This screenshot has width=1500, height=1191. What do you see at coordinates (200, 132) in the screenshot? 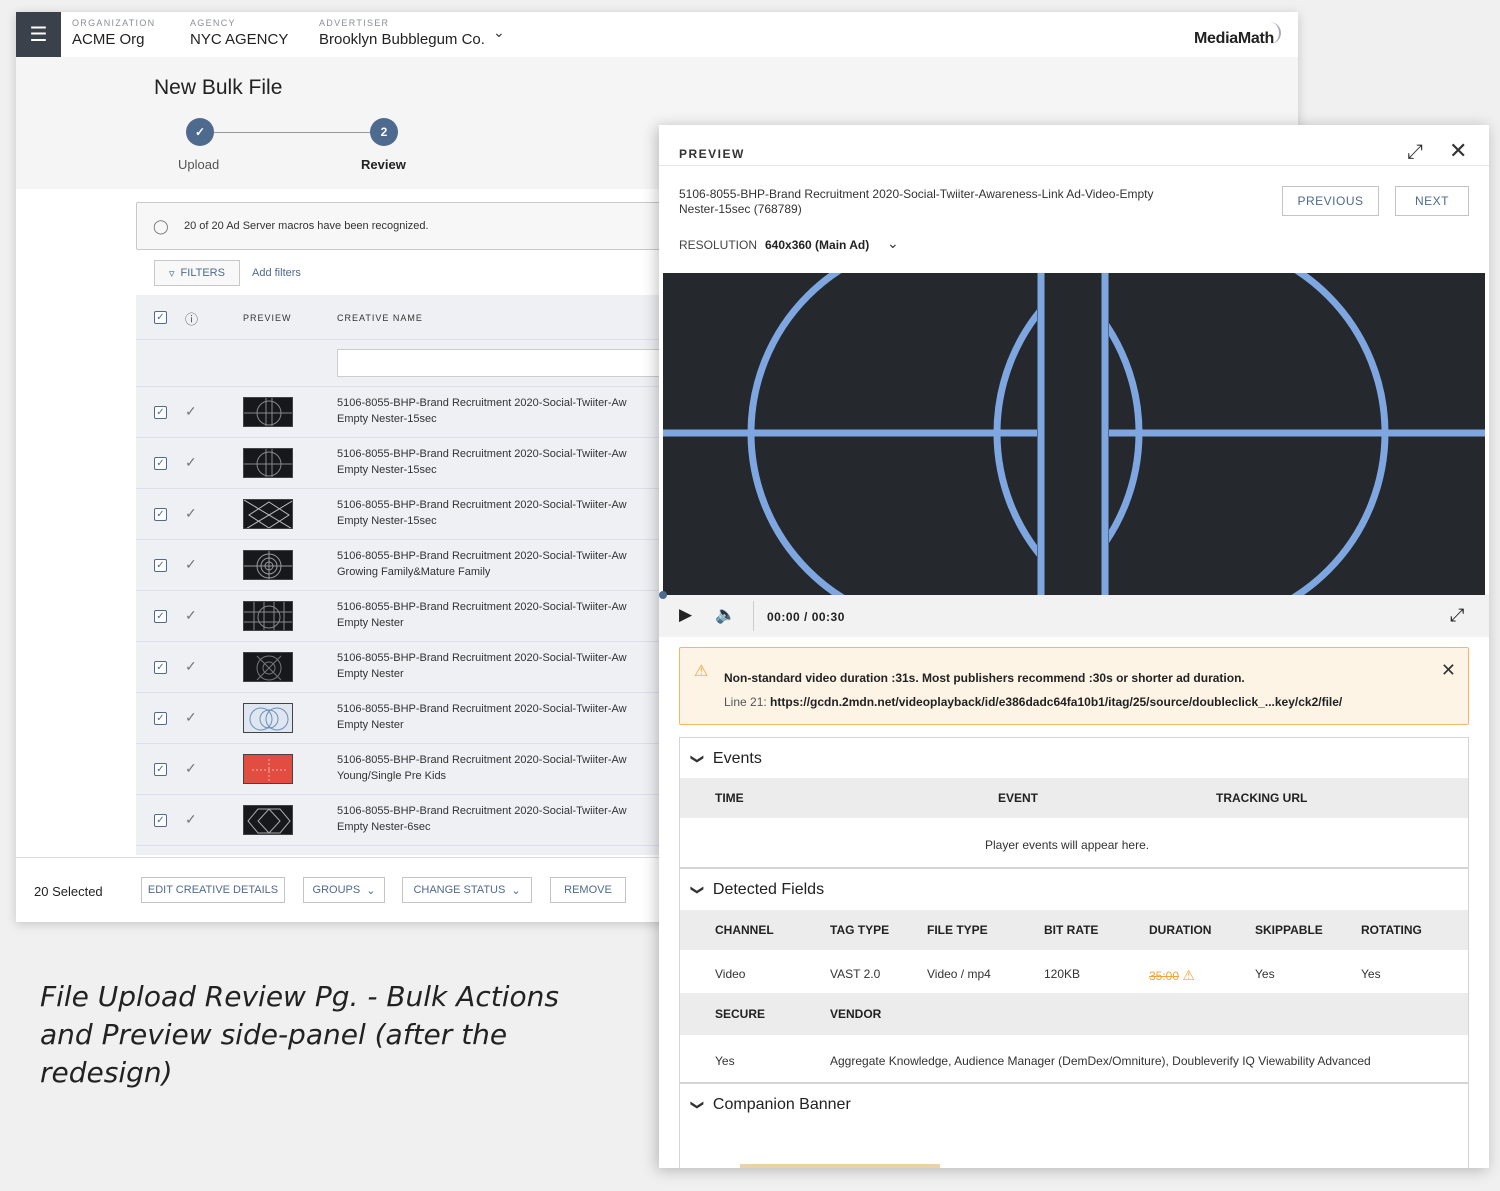
I see `step-upload-marker: ✓` at bounding box center [200, 132].